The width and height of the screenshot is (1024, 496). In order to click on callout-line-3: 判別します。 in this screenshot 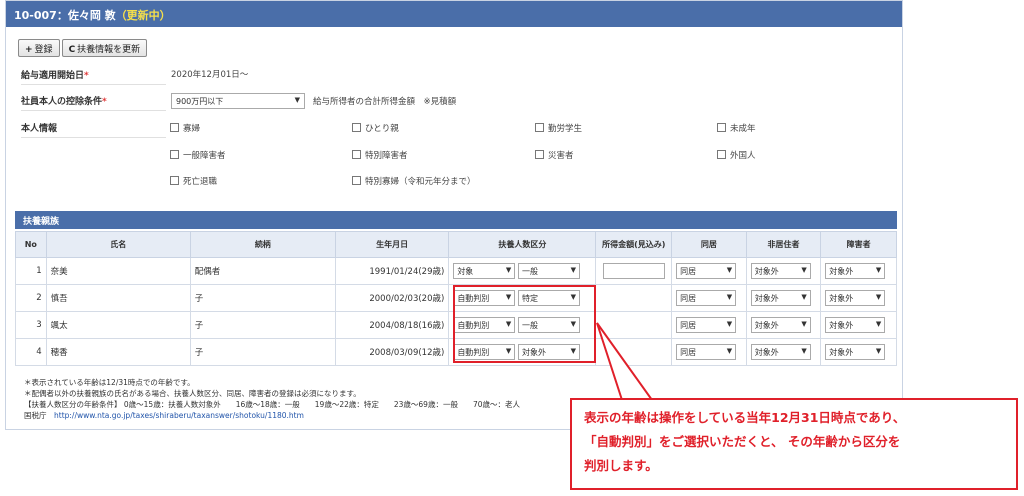, I will do `click(621, 465)`.